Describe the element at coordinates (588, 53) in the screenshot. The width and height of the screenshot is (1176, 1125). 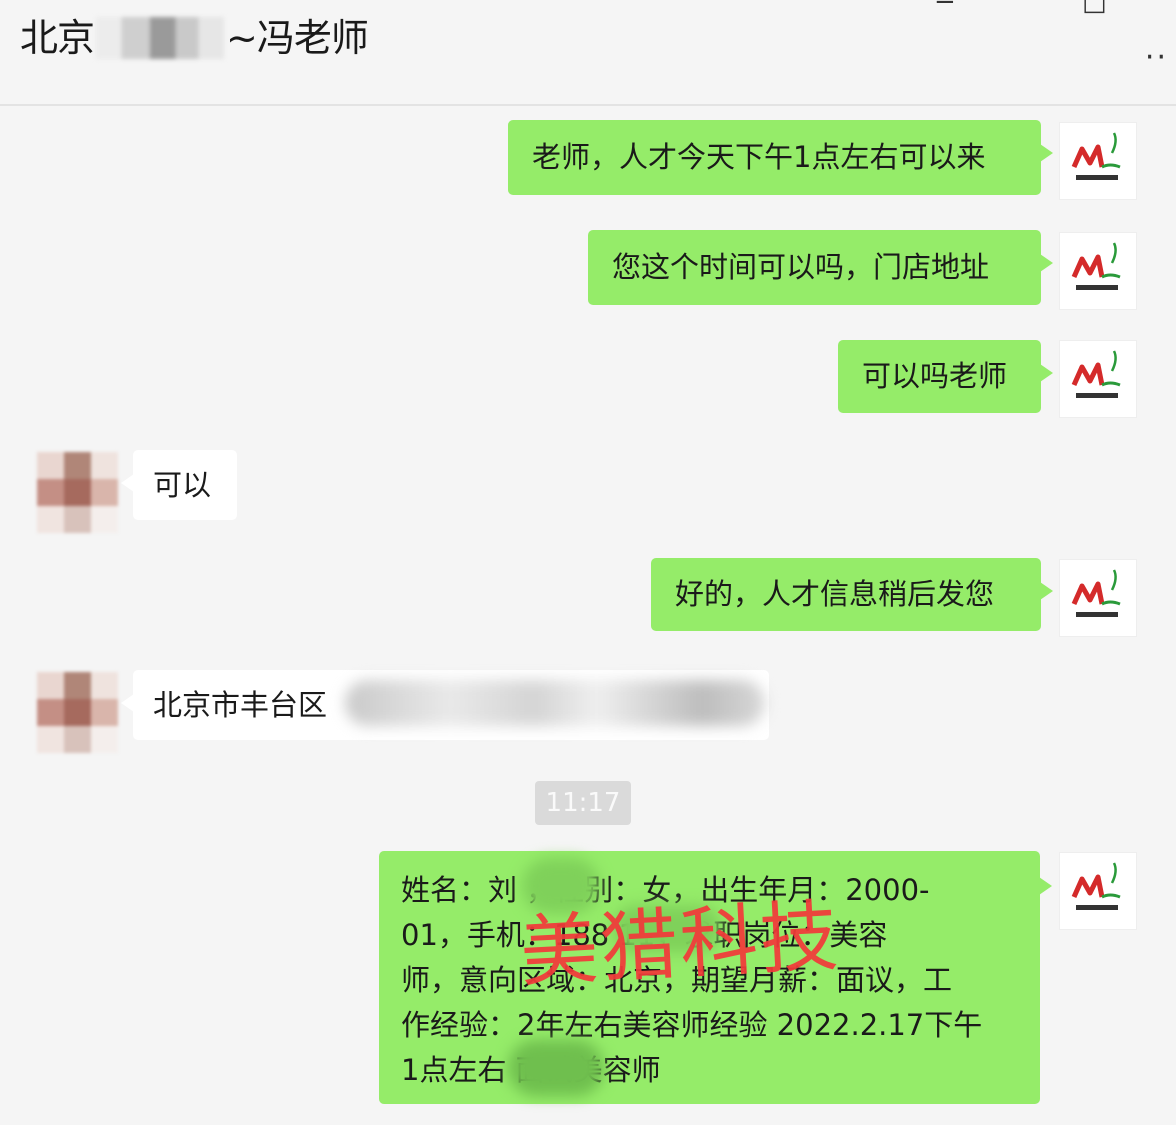
I see `chat-header: 北京 ~冯老师 − □ ··` at that location.